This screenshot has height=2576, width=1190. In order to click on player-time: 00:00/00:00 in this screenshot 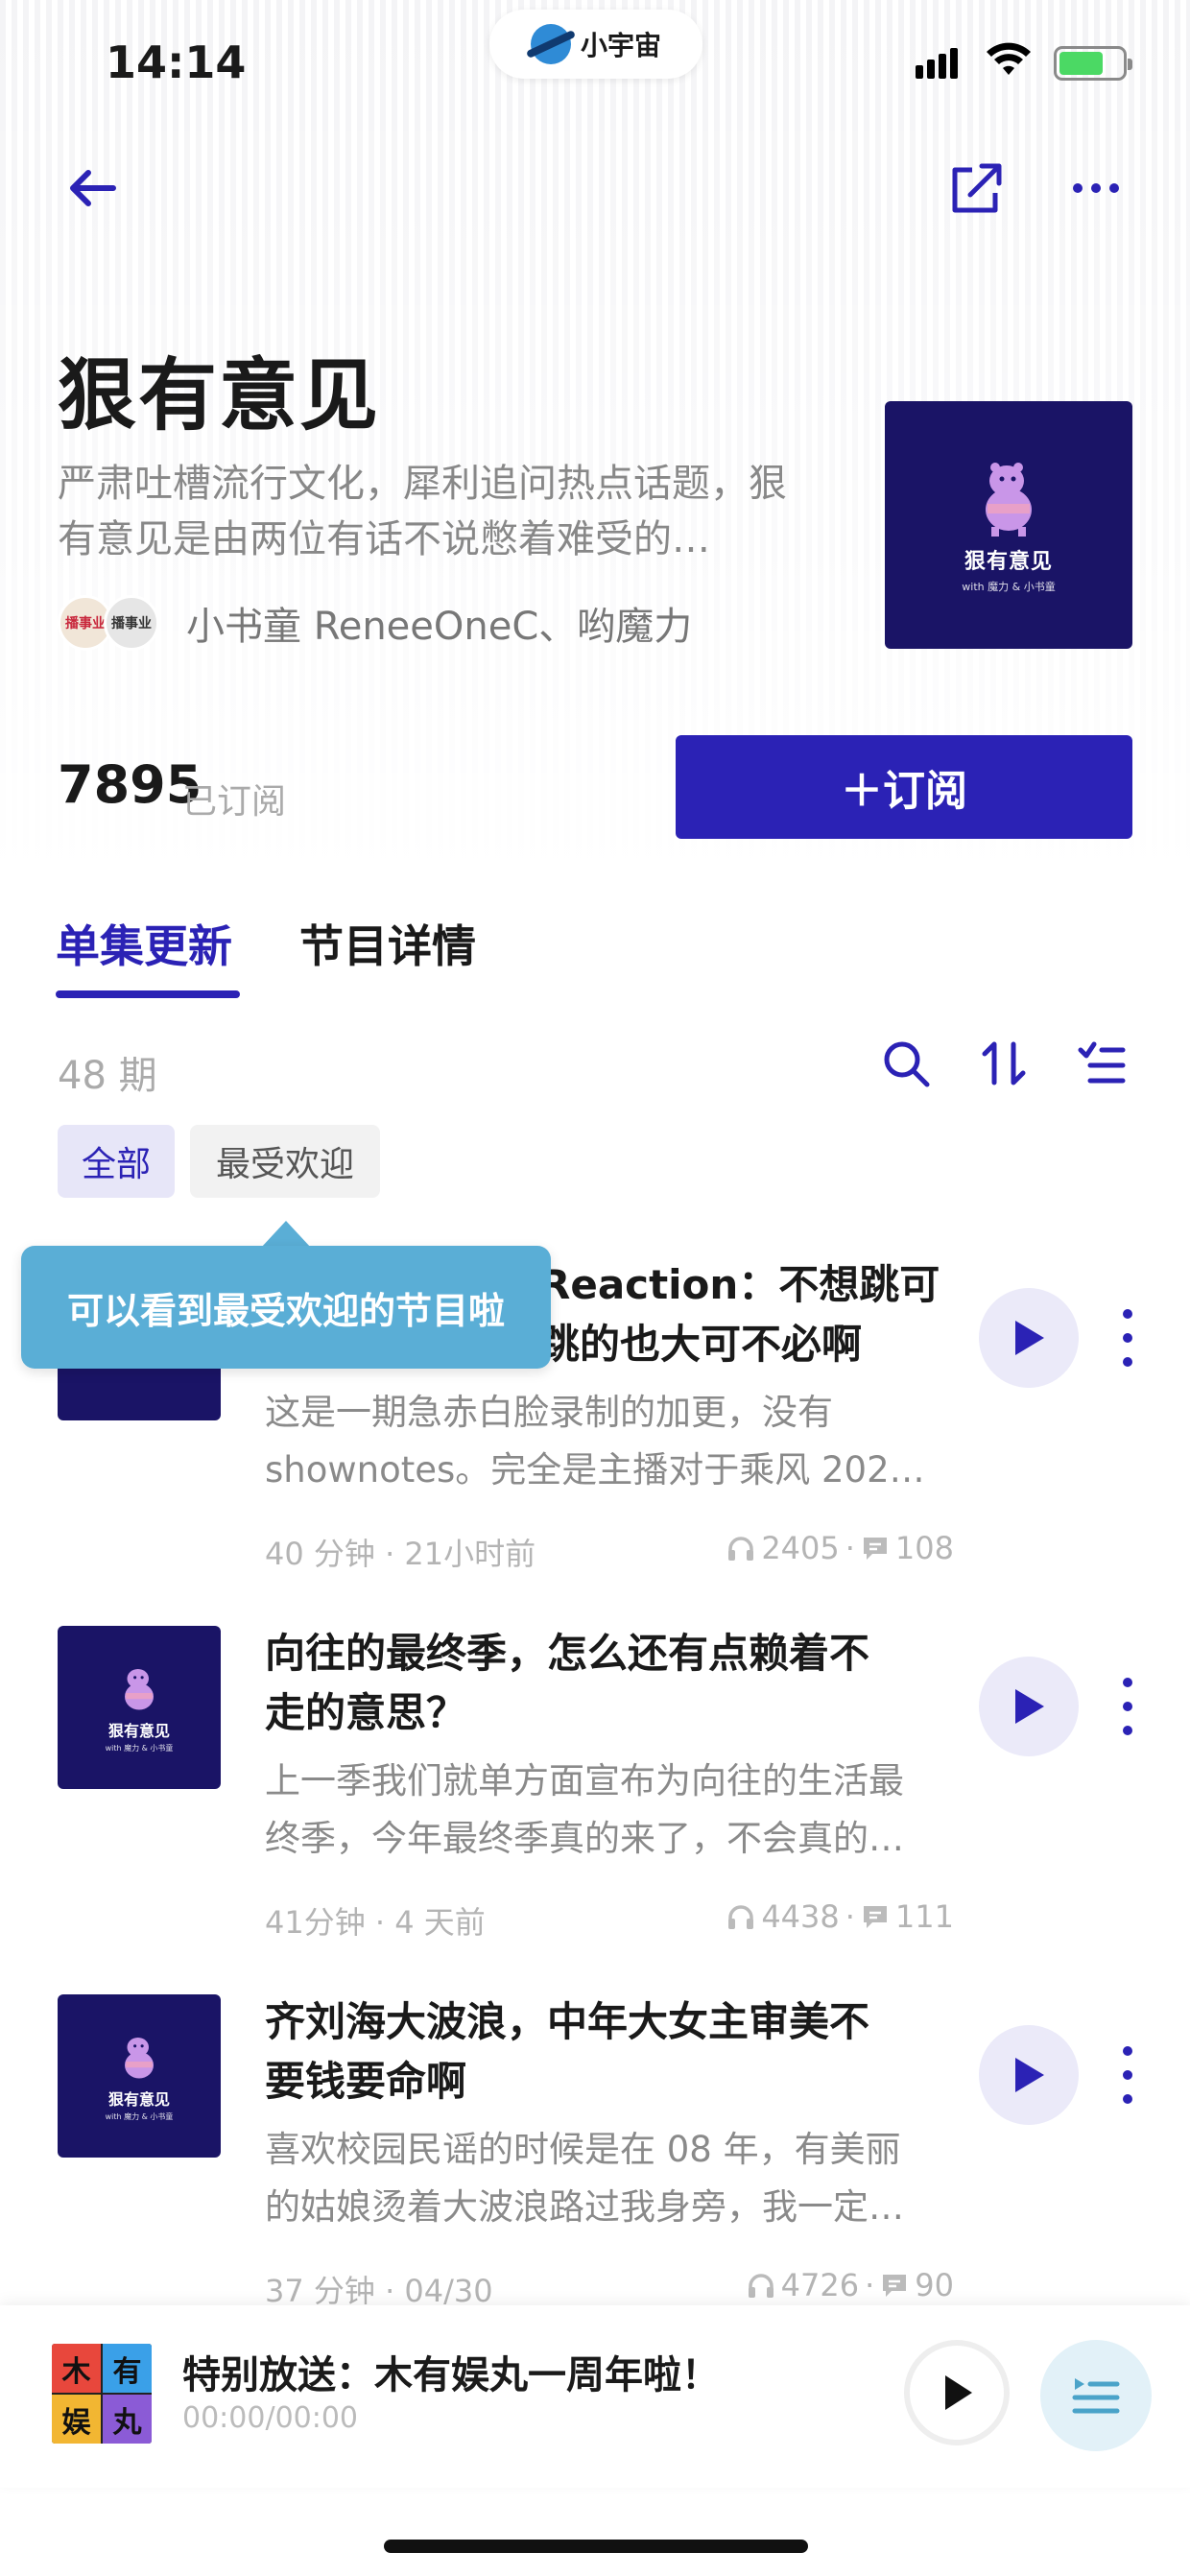, I will do `click(270, 2418)`.